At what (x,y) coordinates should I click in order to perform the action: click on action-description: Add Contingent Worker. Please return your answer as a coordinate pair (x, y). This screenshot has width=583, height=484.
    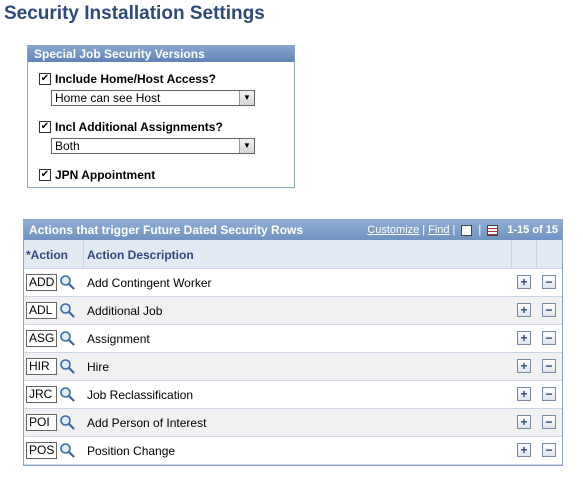
    Looking at the image, I should click on (149, 283).